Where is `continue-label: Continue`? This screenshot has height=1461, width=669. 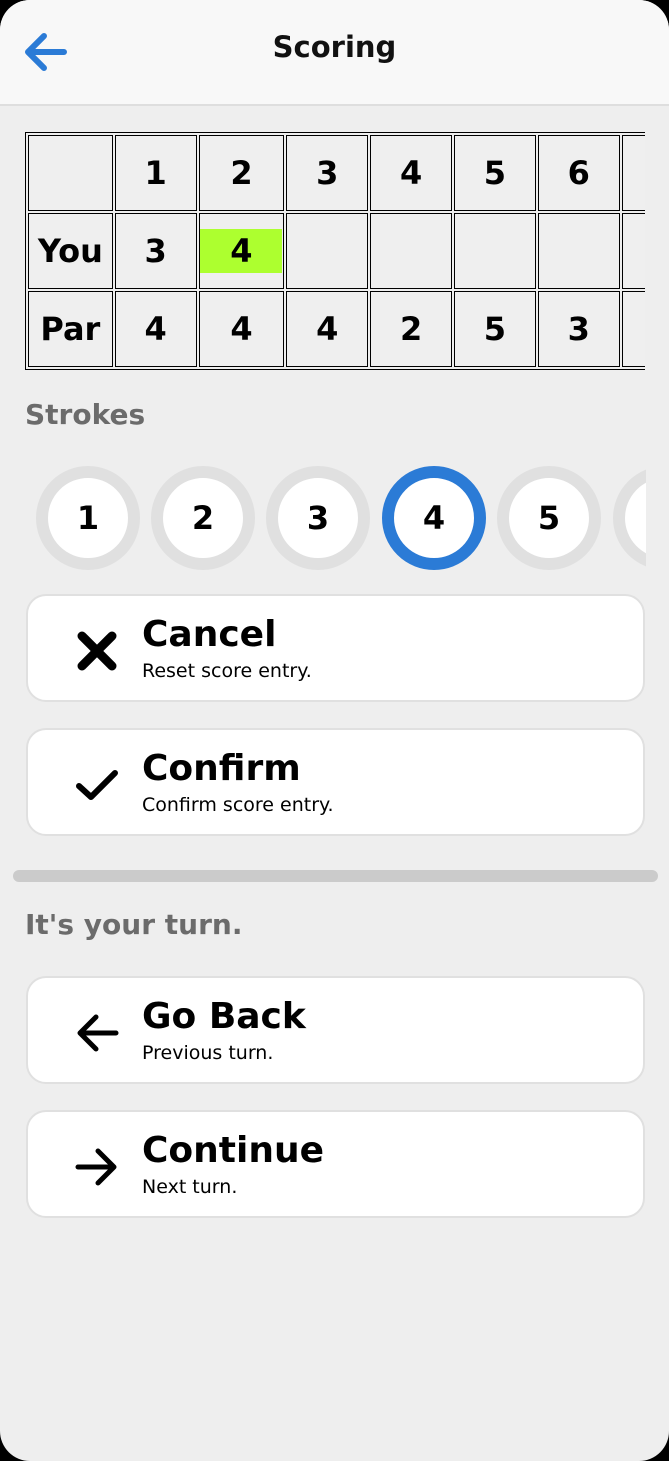 continue-label: Continue is located at coordinates (233, 1150).